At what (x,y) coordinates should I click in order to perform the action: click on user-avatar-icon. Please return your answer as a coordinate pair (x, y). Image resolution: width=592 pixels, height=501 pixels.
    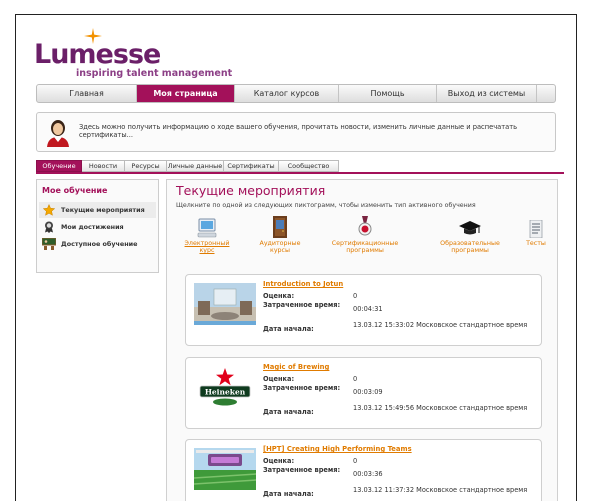
    Looking at the image, I should click on (58, 133).